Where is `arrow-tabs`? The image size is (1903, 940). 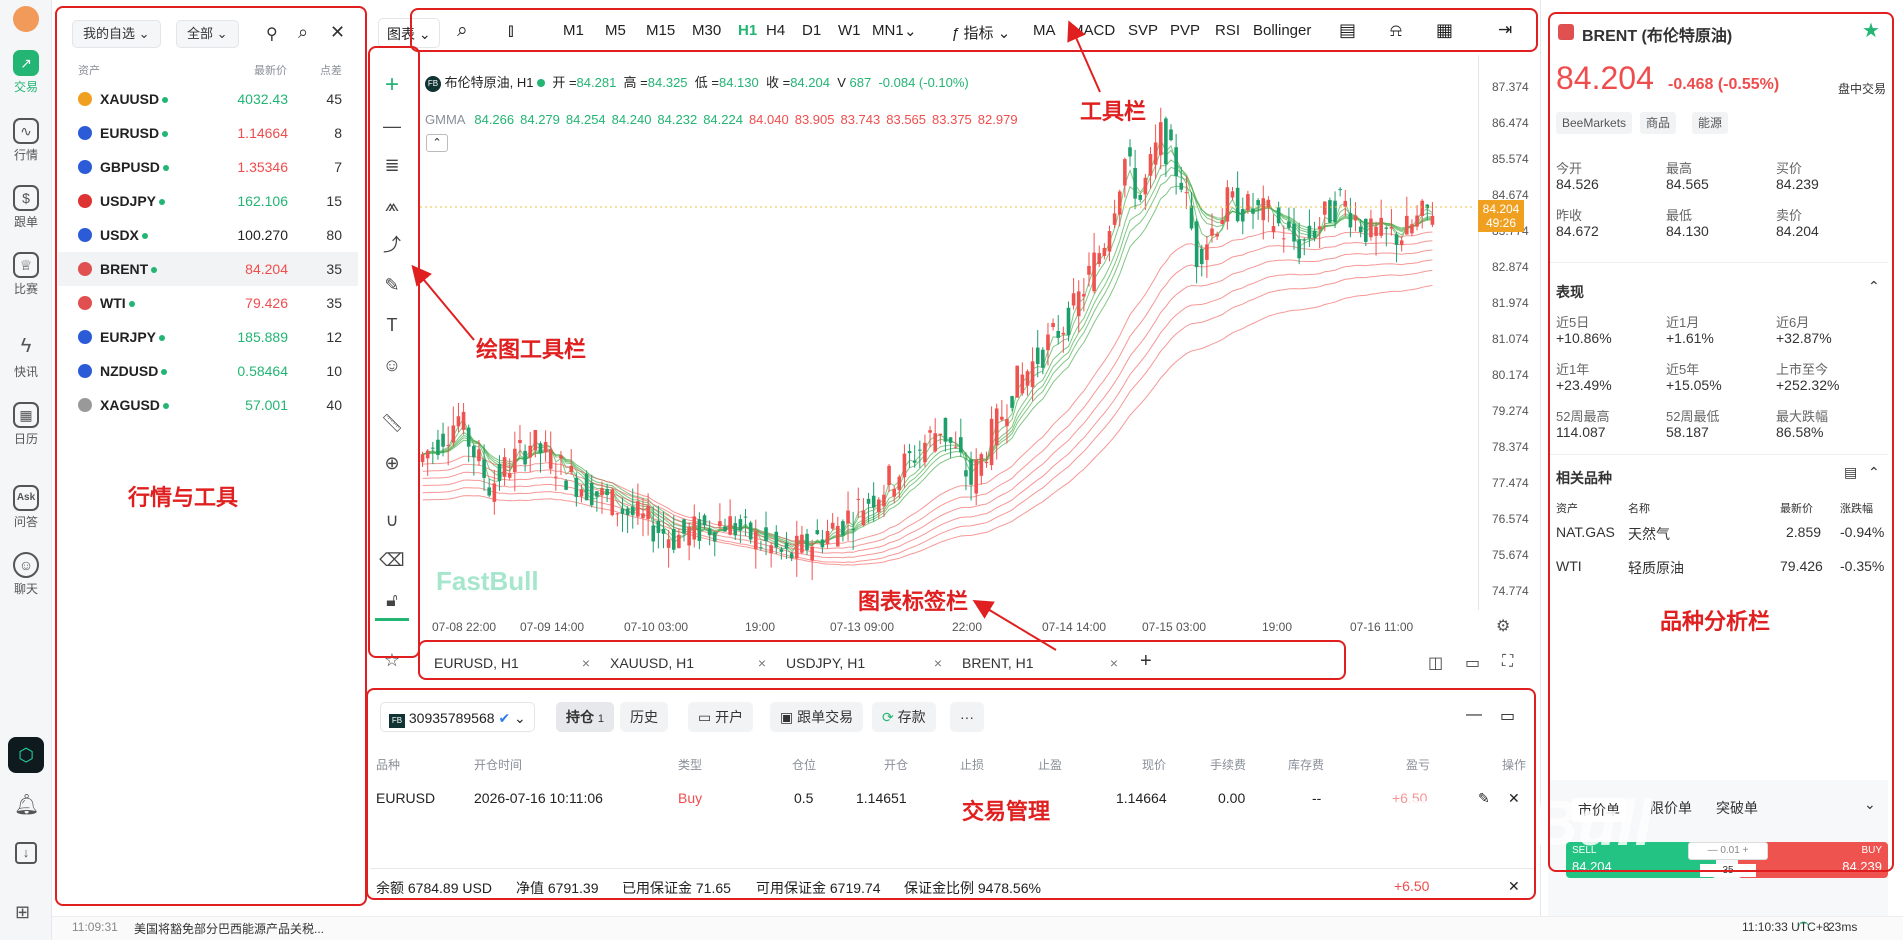
arrow-tabs is located at coordinates (1014, 625).